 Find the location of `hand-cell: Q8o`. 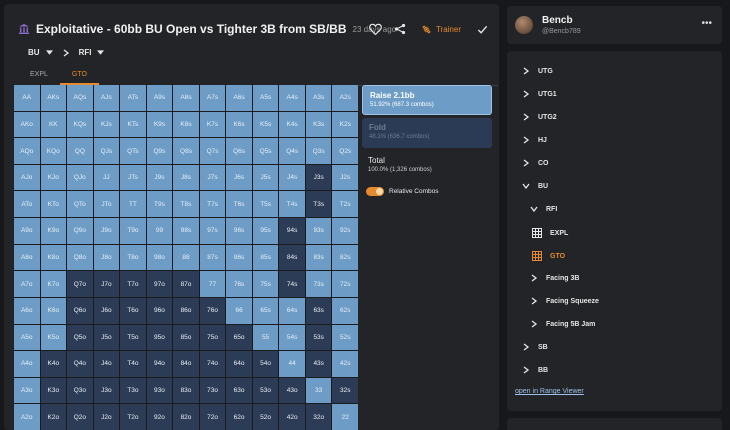

hand-cell: Q8o is located at coordinates (80, 257).